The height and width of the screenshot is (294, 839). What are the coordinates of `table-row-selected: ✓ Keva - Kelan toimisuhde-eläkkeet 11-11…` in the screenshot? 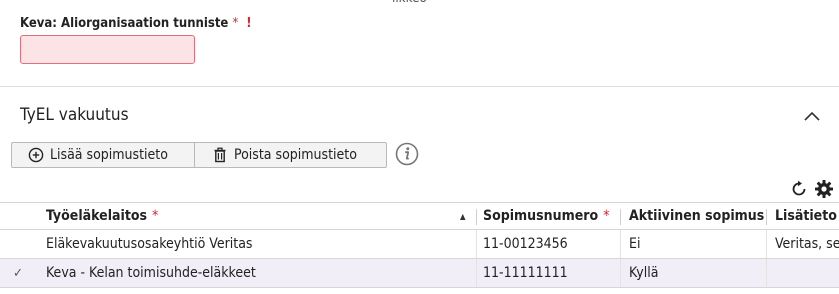 It's located at (419, 273).